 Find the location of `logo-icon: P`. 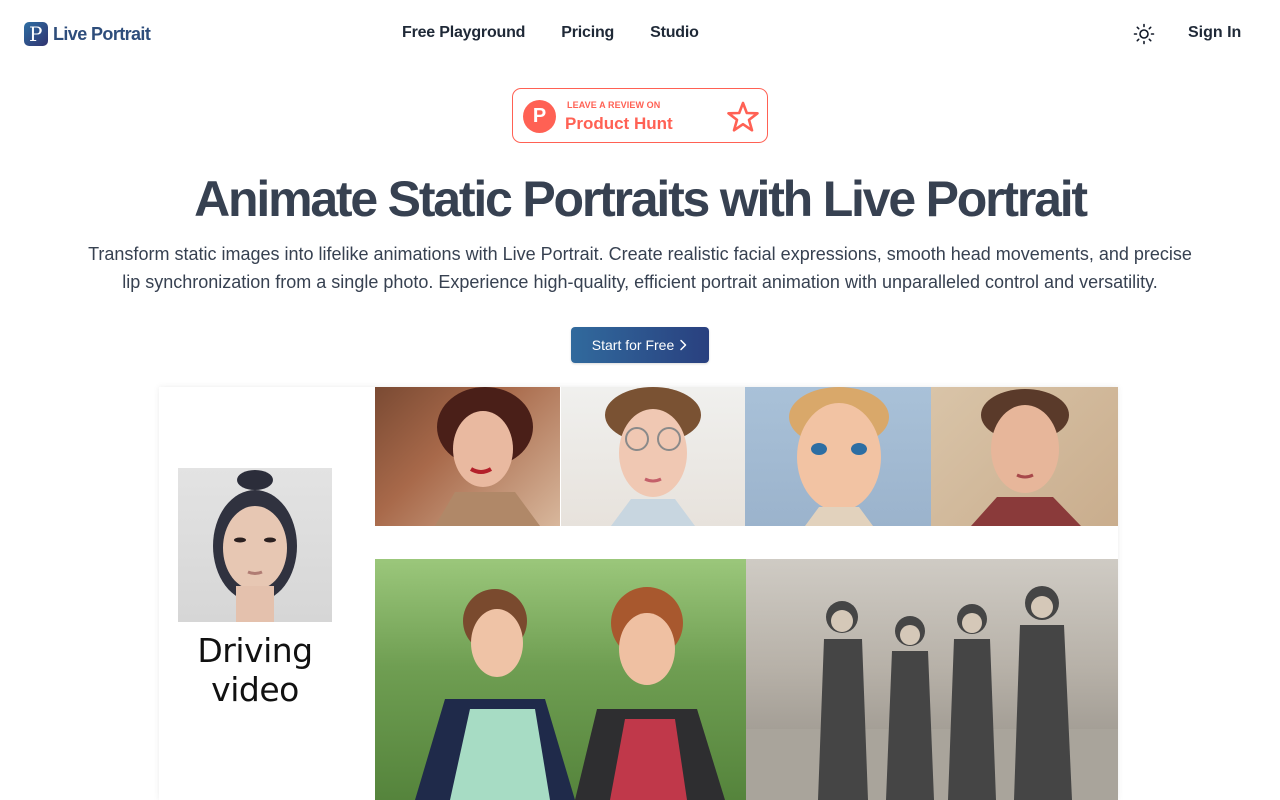

logo-icon: P is located at coordinates (36, 34).